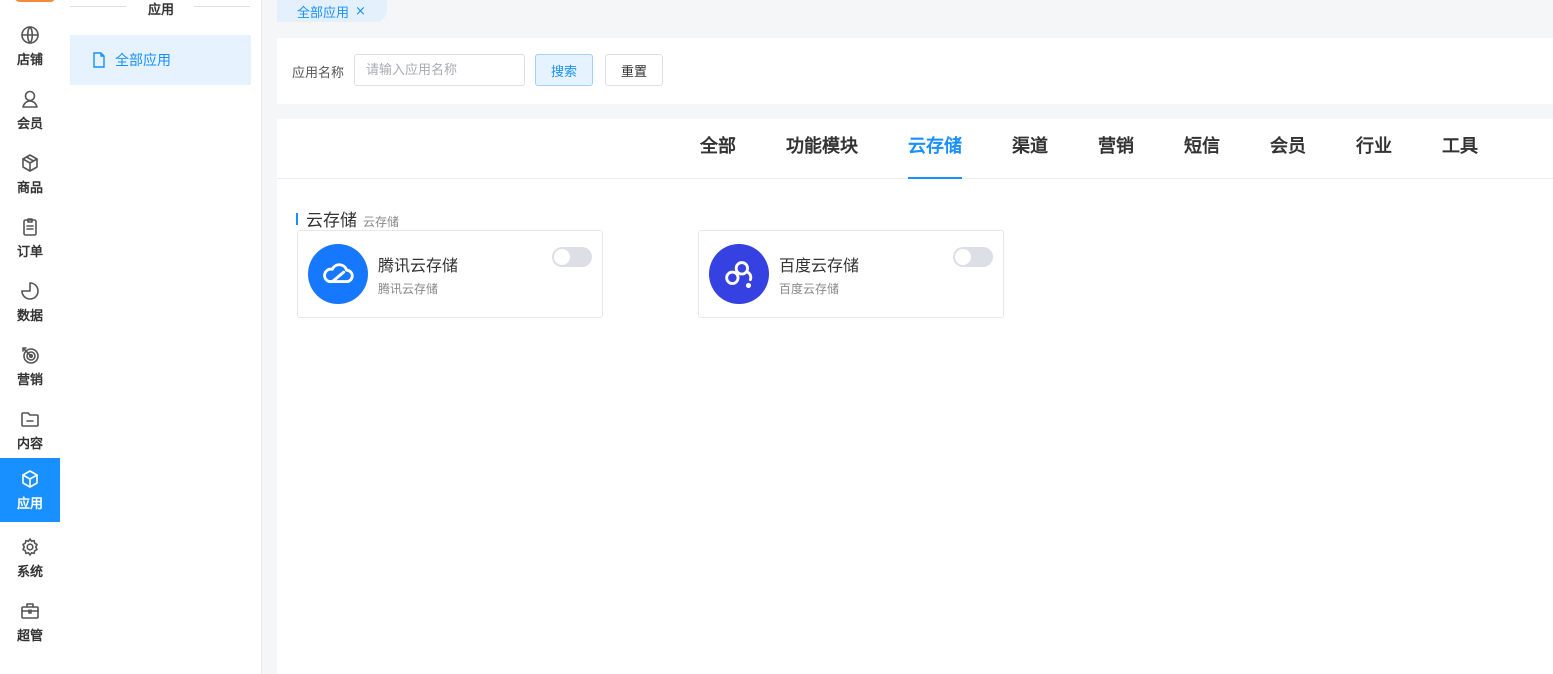 Image resolution: width=1553 pixels, height=674 pixels. I want to click on submenu-item-label: 全部应用, so click(143, 61).